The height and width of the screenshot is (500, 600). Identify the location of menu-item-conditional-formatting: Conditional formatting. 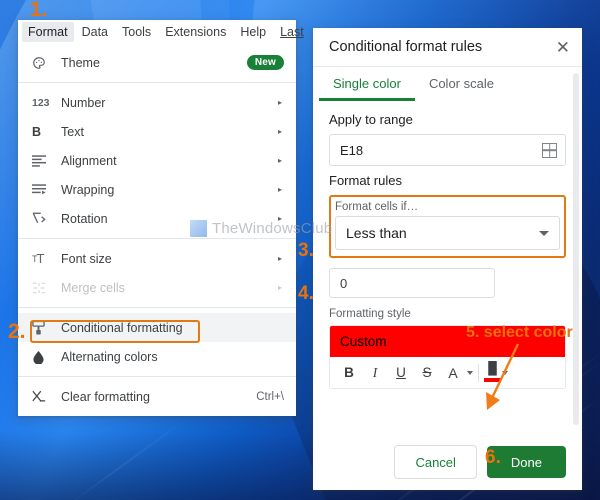
(157, 327).